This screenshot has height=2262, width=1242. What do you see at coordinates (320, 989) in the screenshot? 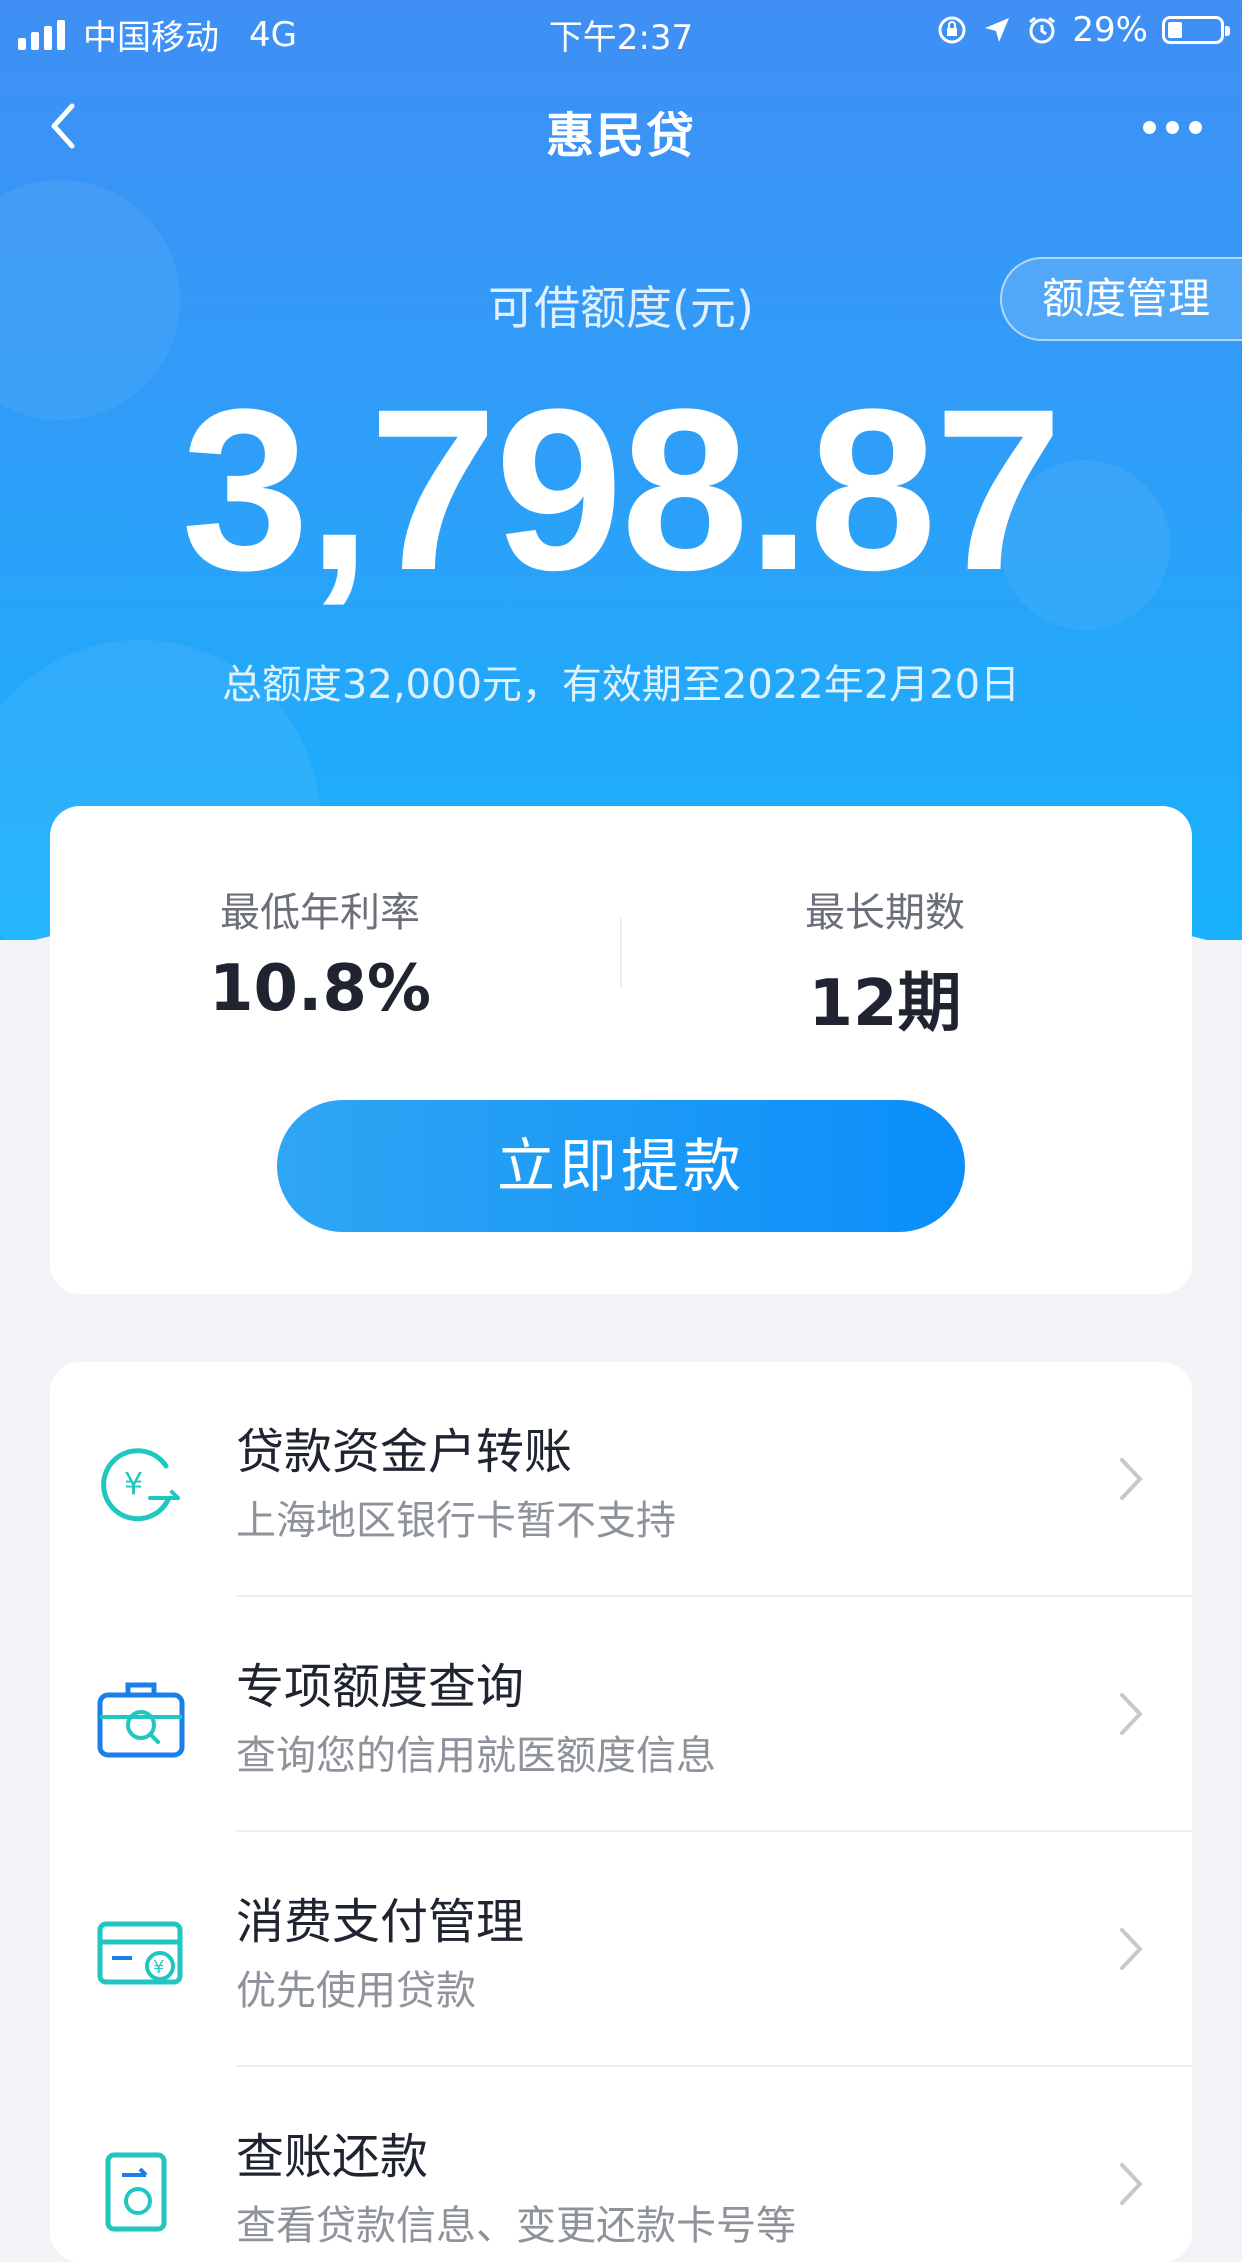
I see `min-rate-value: 10.8%` at bounding box center [320, 989].